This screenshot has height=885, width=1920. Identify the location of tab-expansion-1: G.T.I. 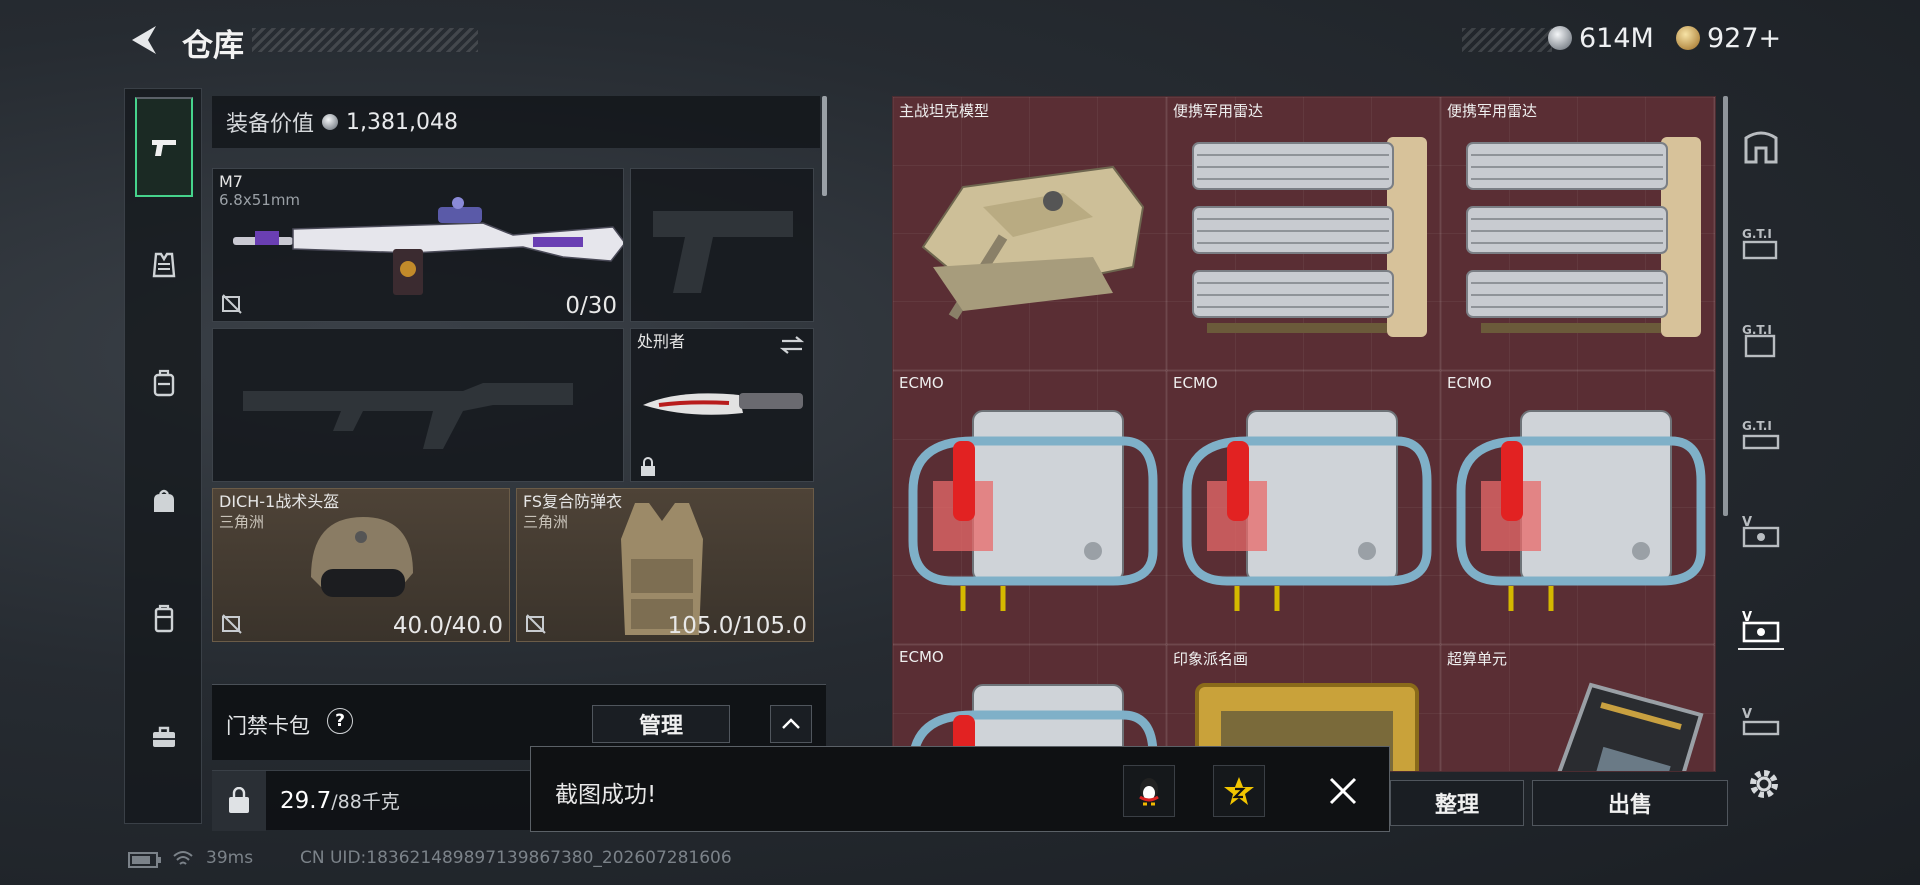
(1761, 243).